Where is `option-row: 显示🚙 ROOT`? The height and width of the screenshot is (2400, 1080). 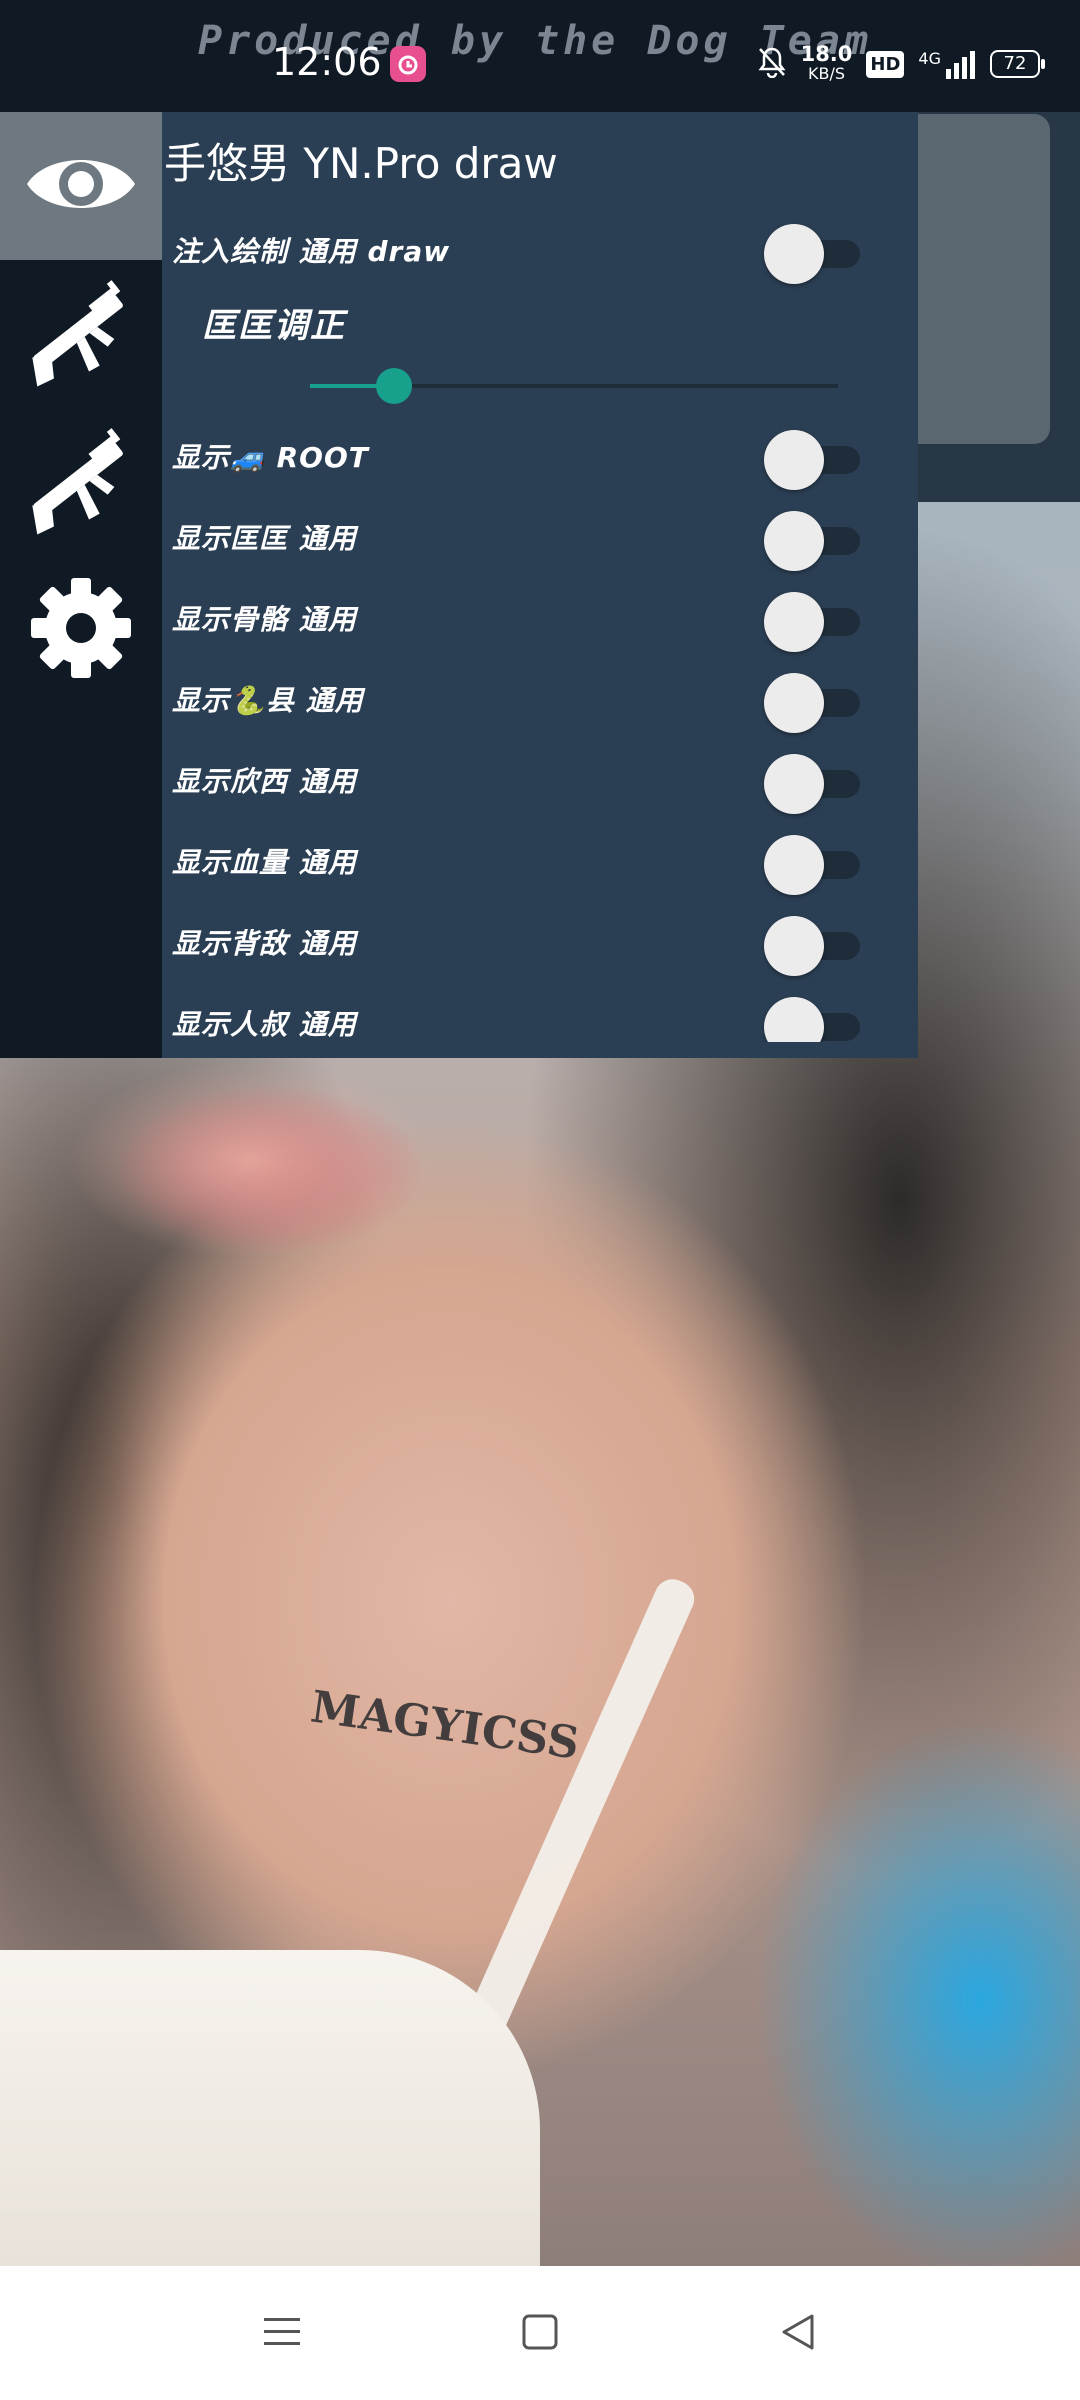
option-row: 显示🚙 ROOT is located at coordinates (522, 458).